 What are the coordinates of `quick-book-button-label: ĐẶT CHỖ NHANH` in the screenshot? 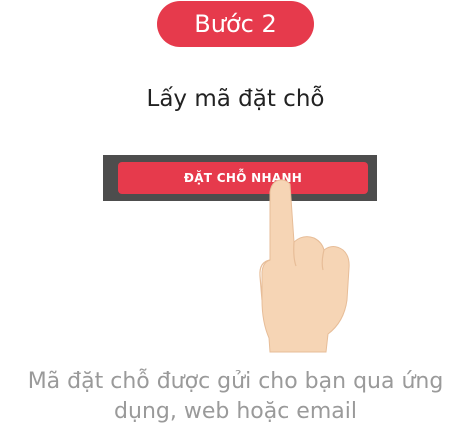 It's located at (243, 178).